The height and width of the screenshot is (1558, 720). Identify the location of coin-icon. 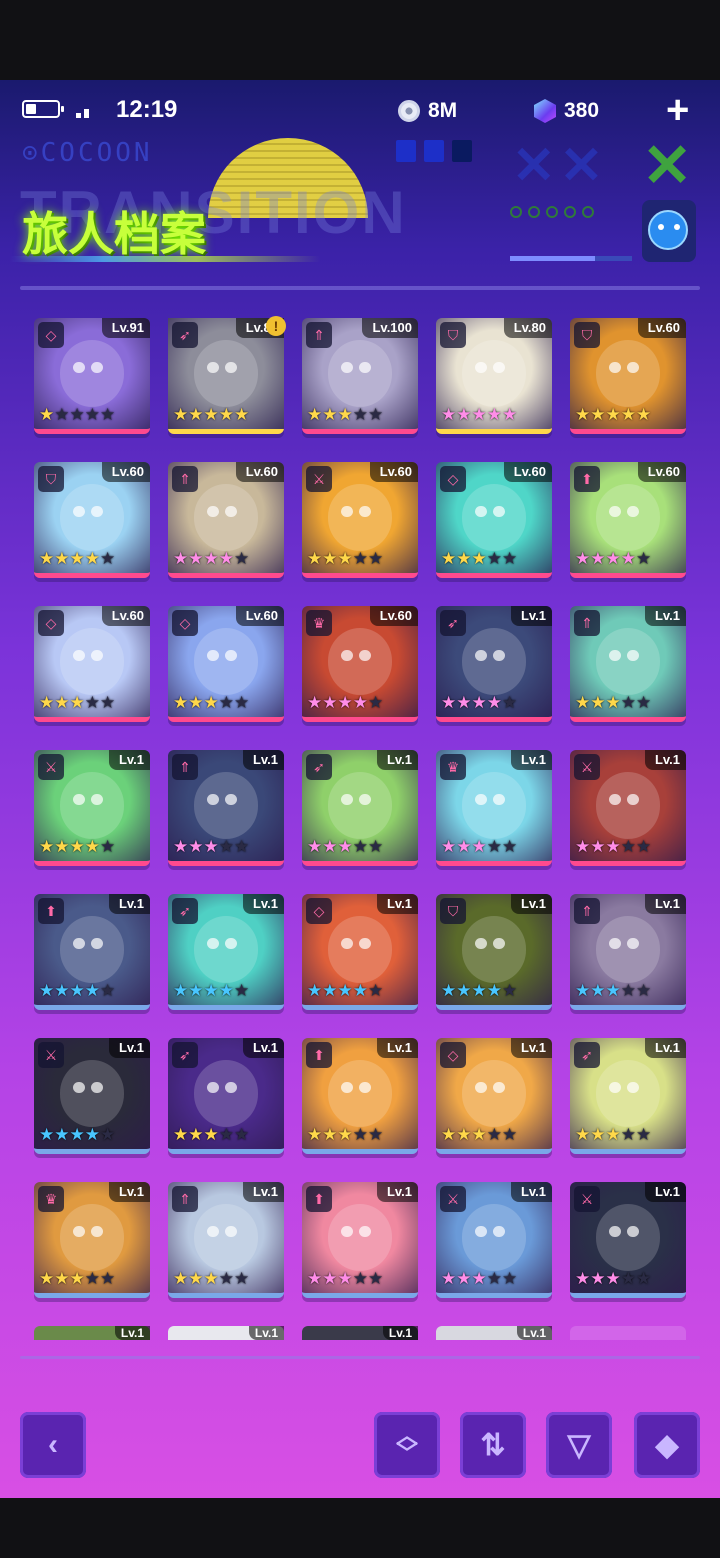
(409, 111).